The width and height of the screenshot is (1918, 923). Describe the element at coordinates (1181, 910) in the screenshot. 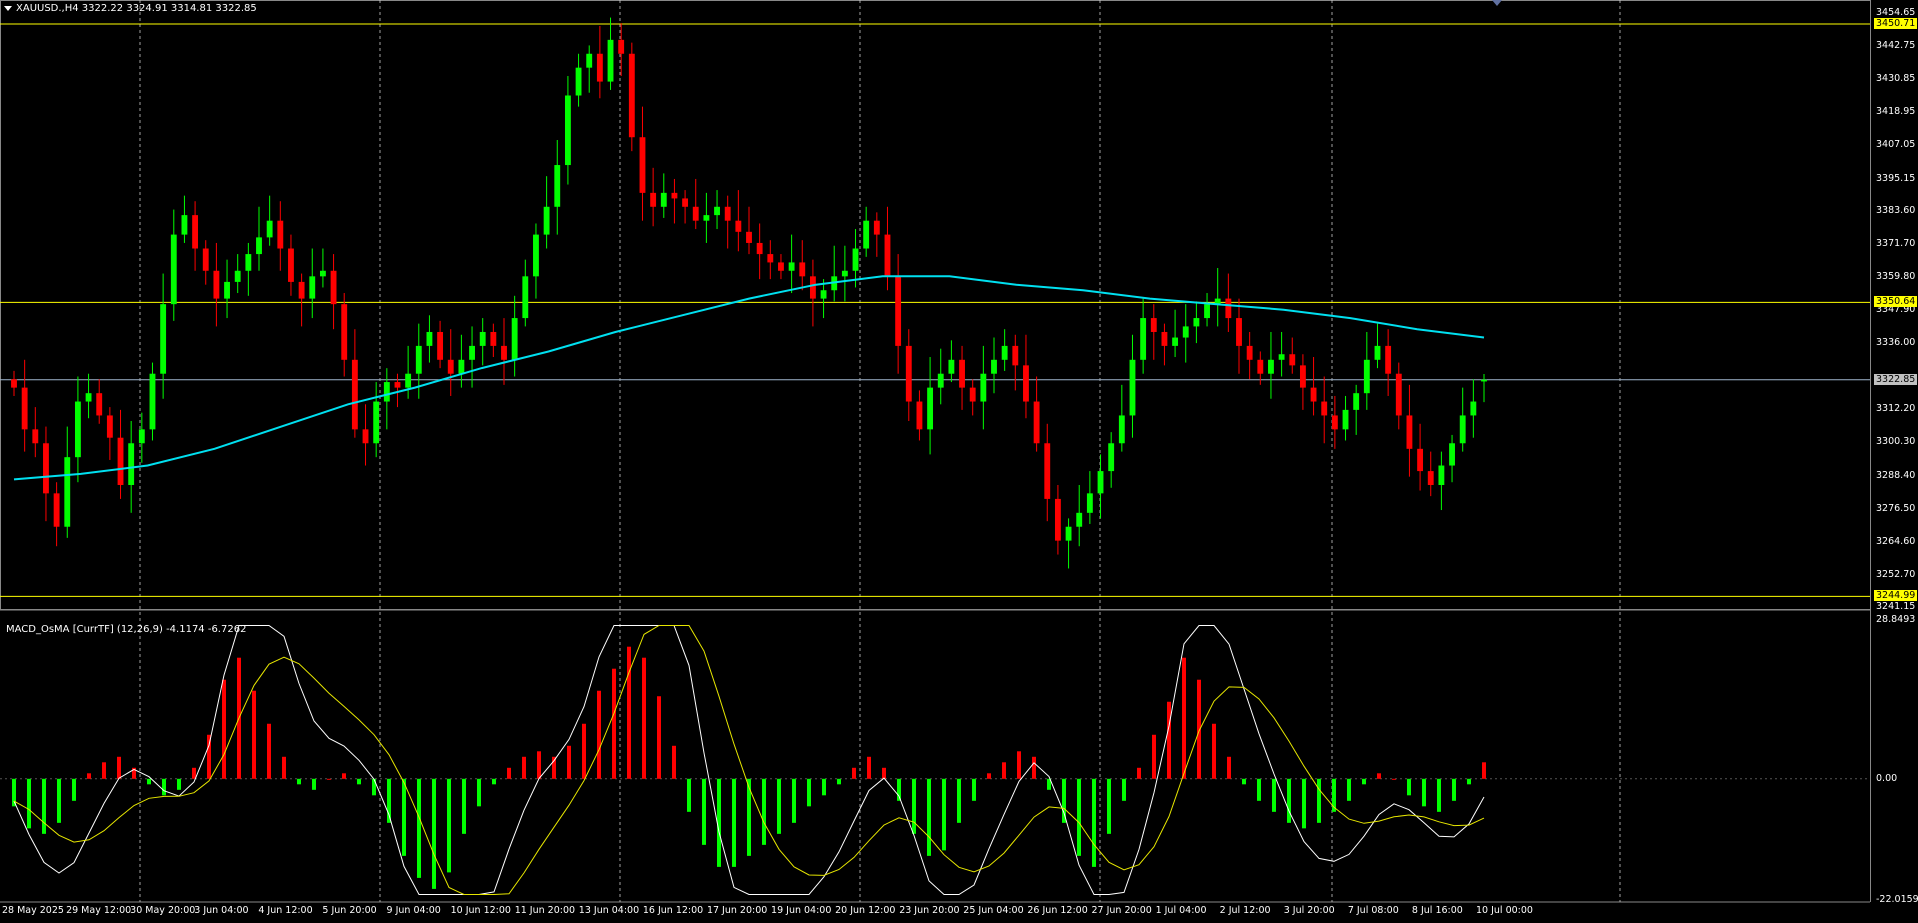

I see `time-tick-label: 1 Jul 04:00` at that location.